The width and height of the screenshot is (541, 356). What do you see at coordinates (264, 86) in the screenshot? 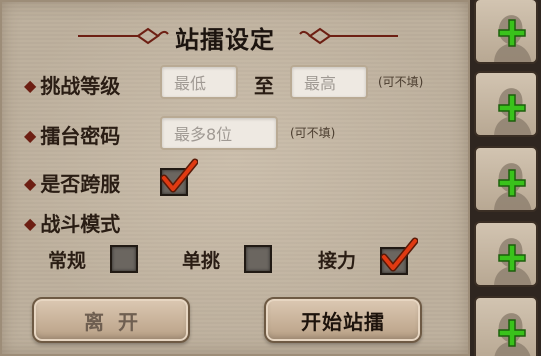
I see `level-separator: 至` at bounding box center [264, 86].